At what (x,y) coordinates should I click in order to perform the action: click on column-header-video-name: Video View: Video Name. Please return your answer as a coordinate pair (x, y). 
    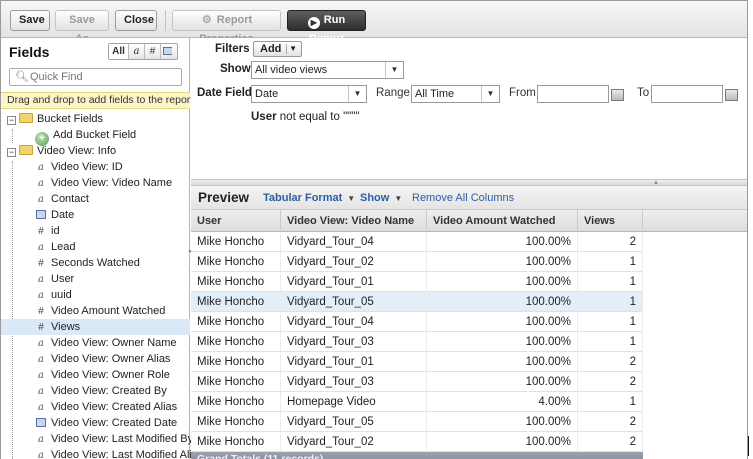
    Looking at the image, I should click on (354, 221).